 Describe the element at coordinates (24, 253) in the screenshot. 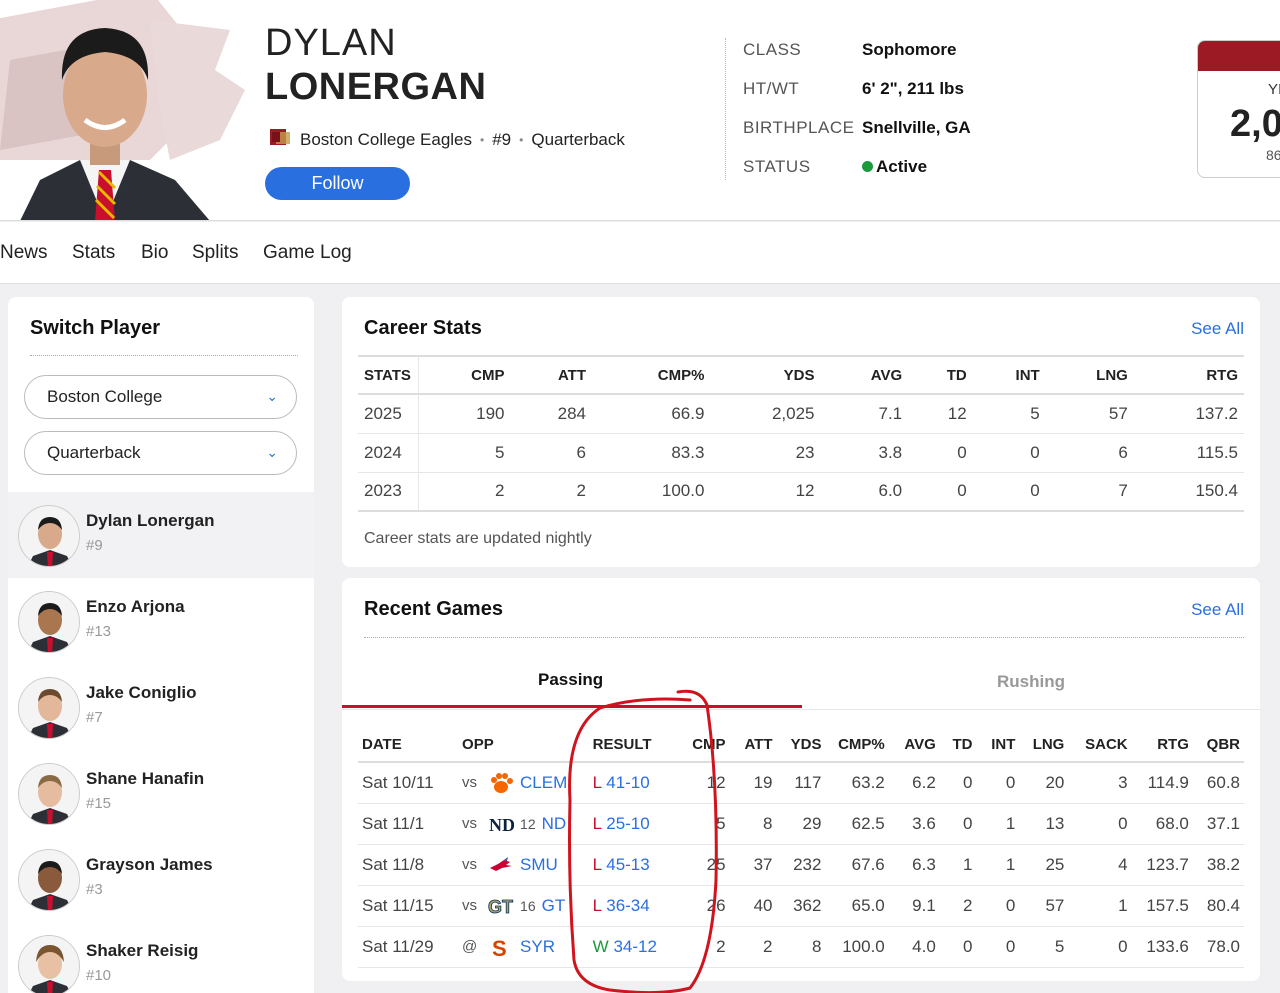

I see `nav-news: News` at that location.